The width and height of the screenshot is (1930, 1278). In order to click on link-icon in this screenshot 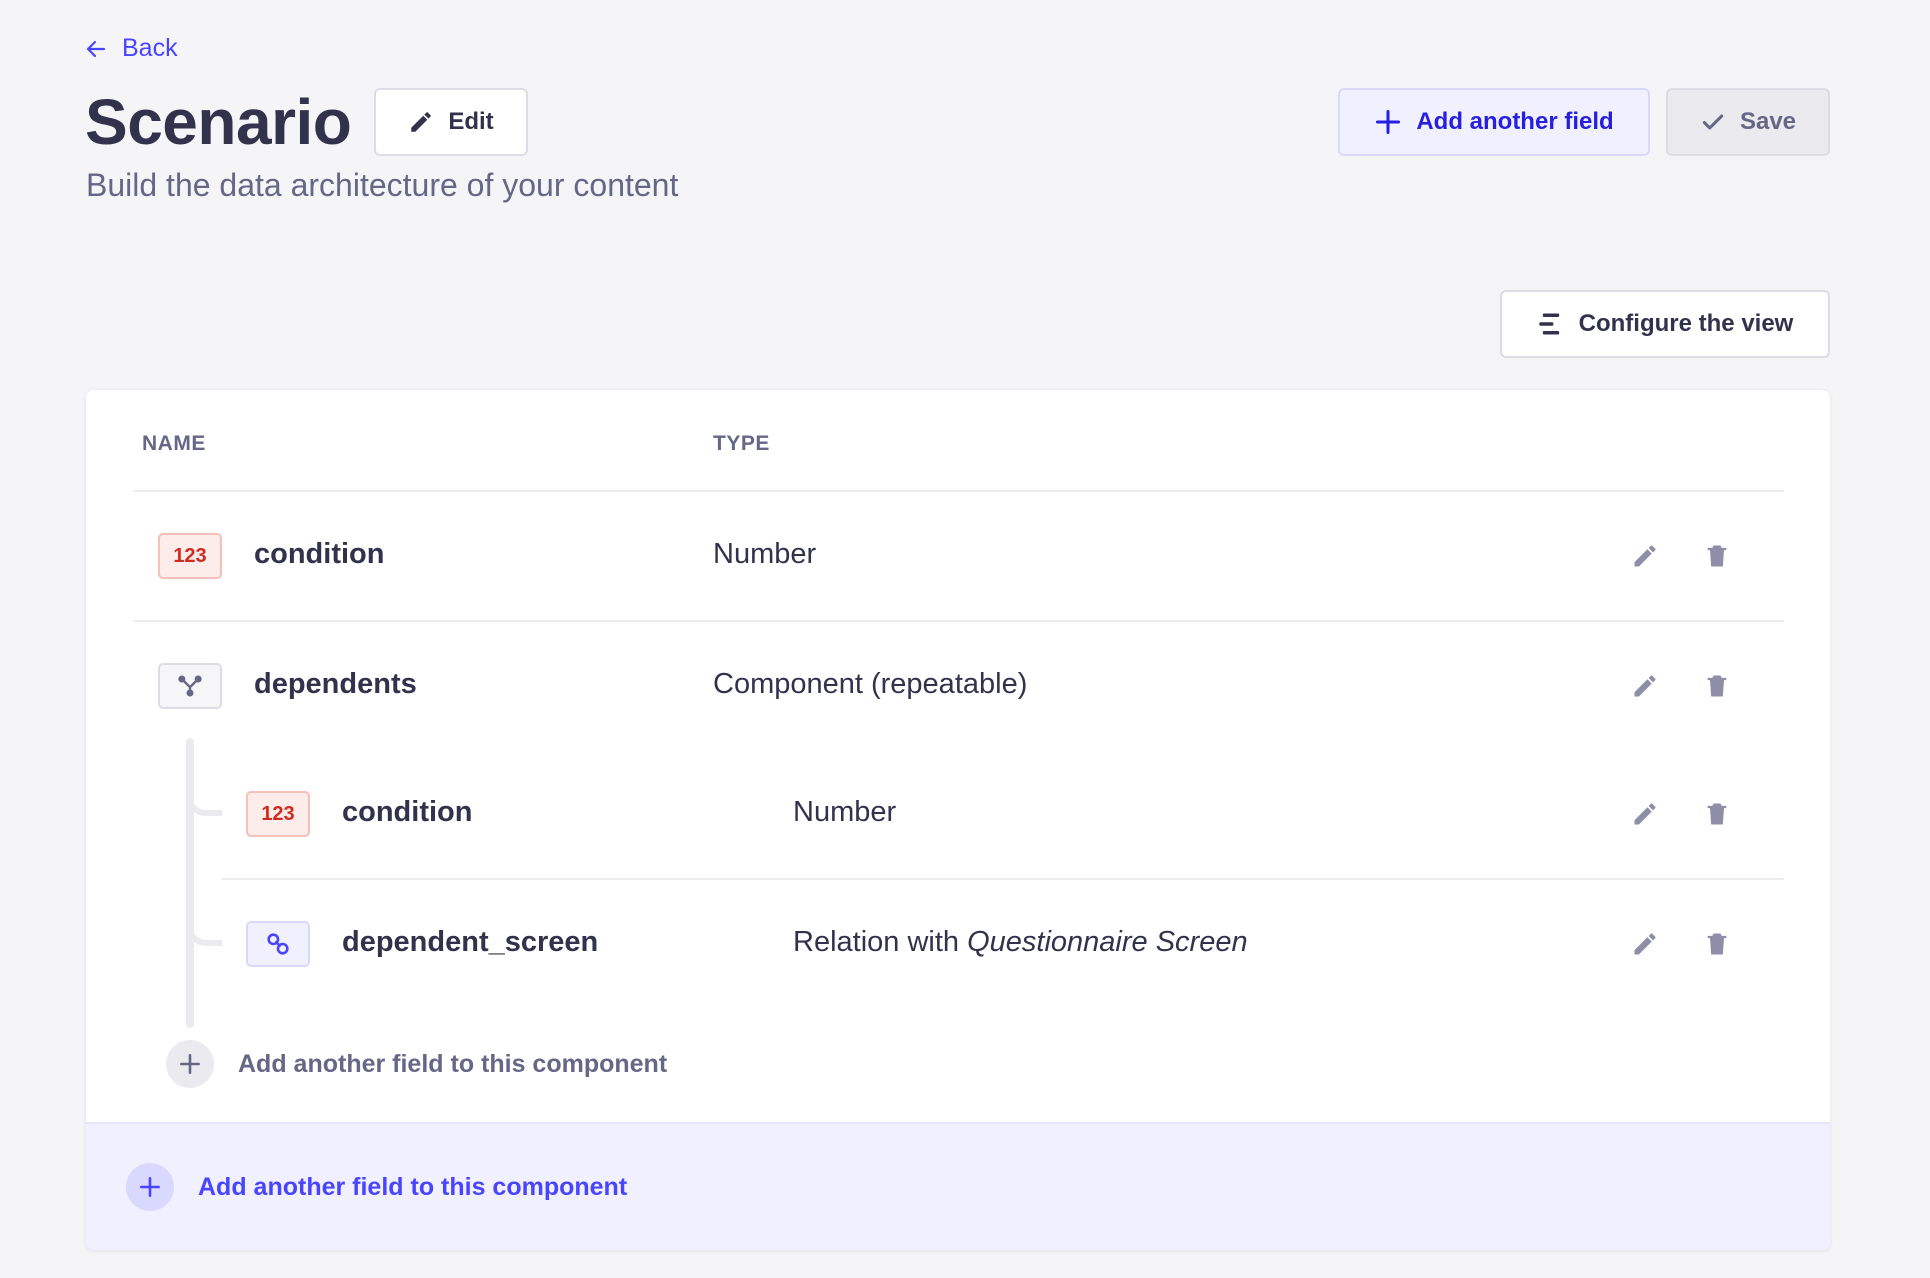, I will do `click(278, 944)`.